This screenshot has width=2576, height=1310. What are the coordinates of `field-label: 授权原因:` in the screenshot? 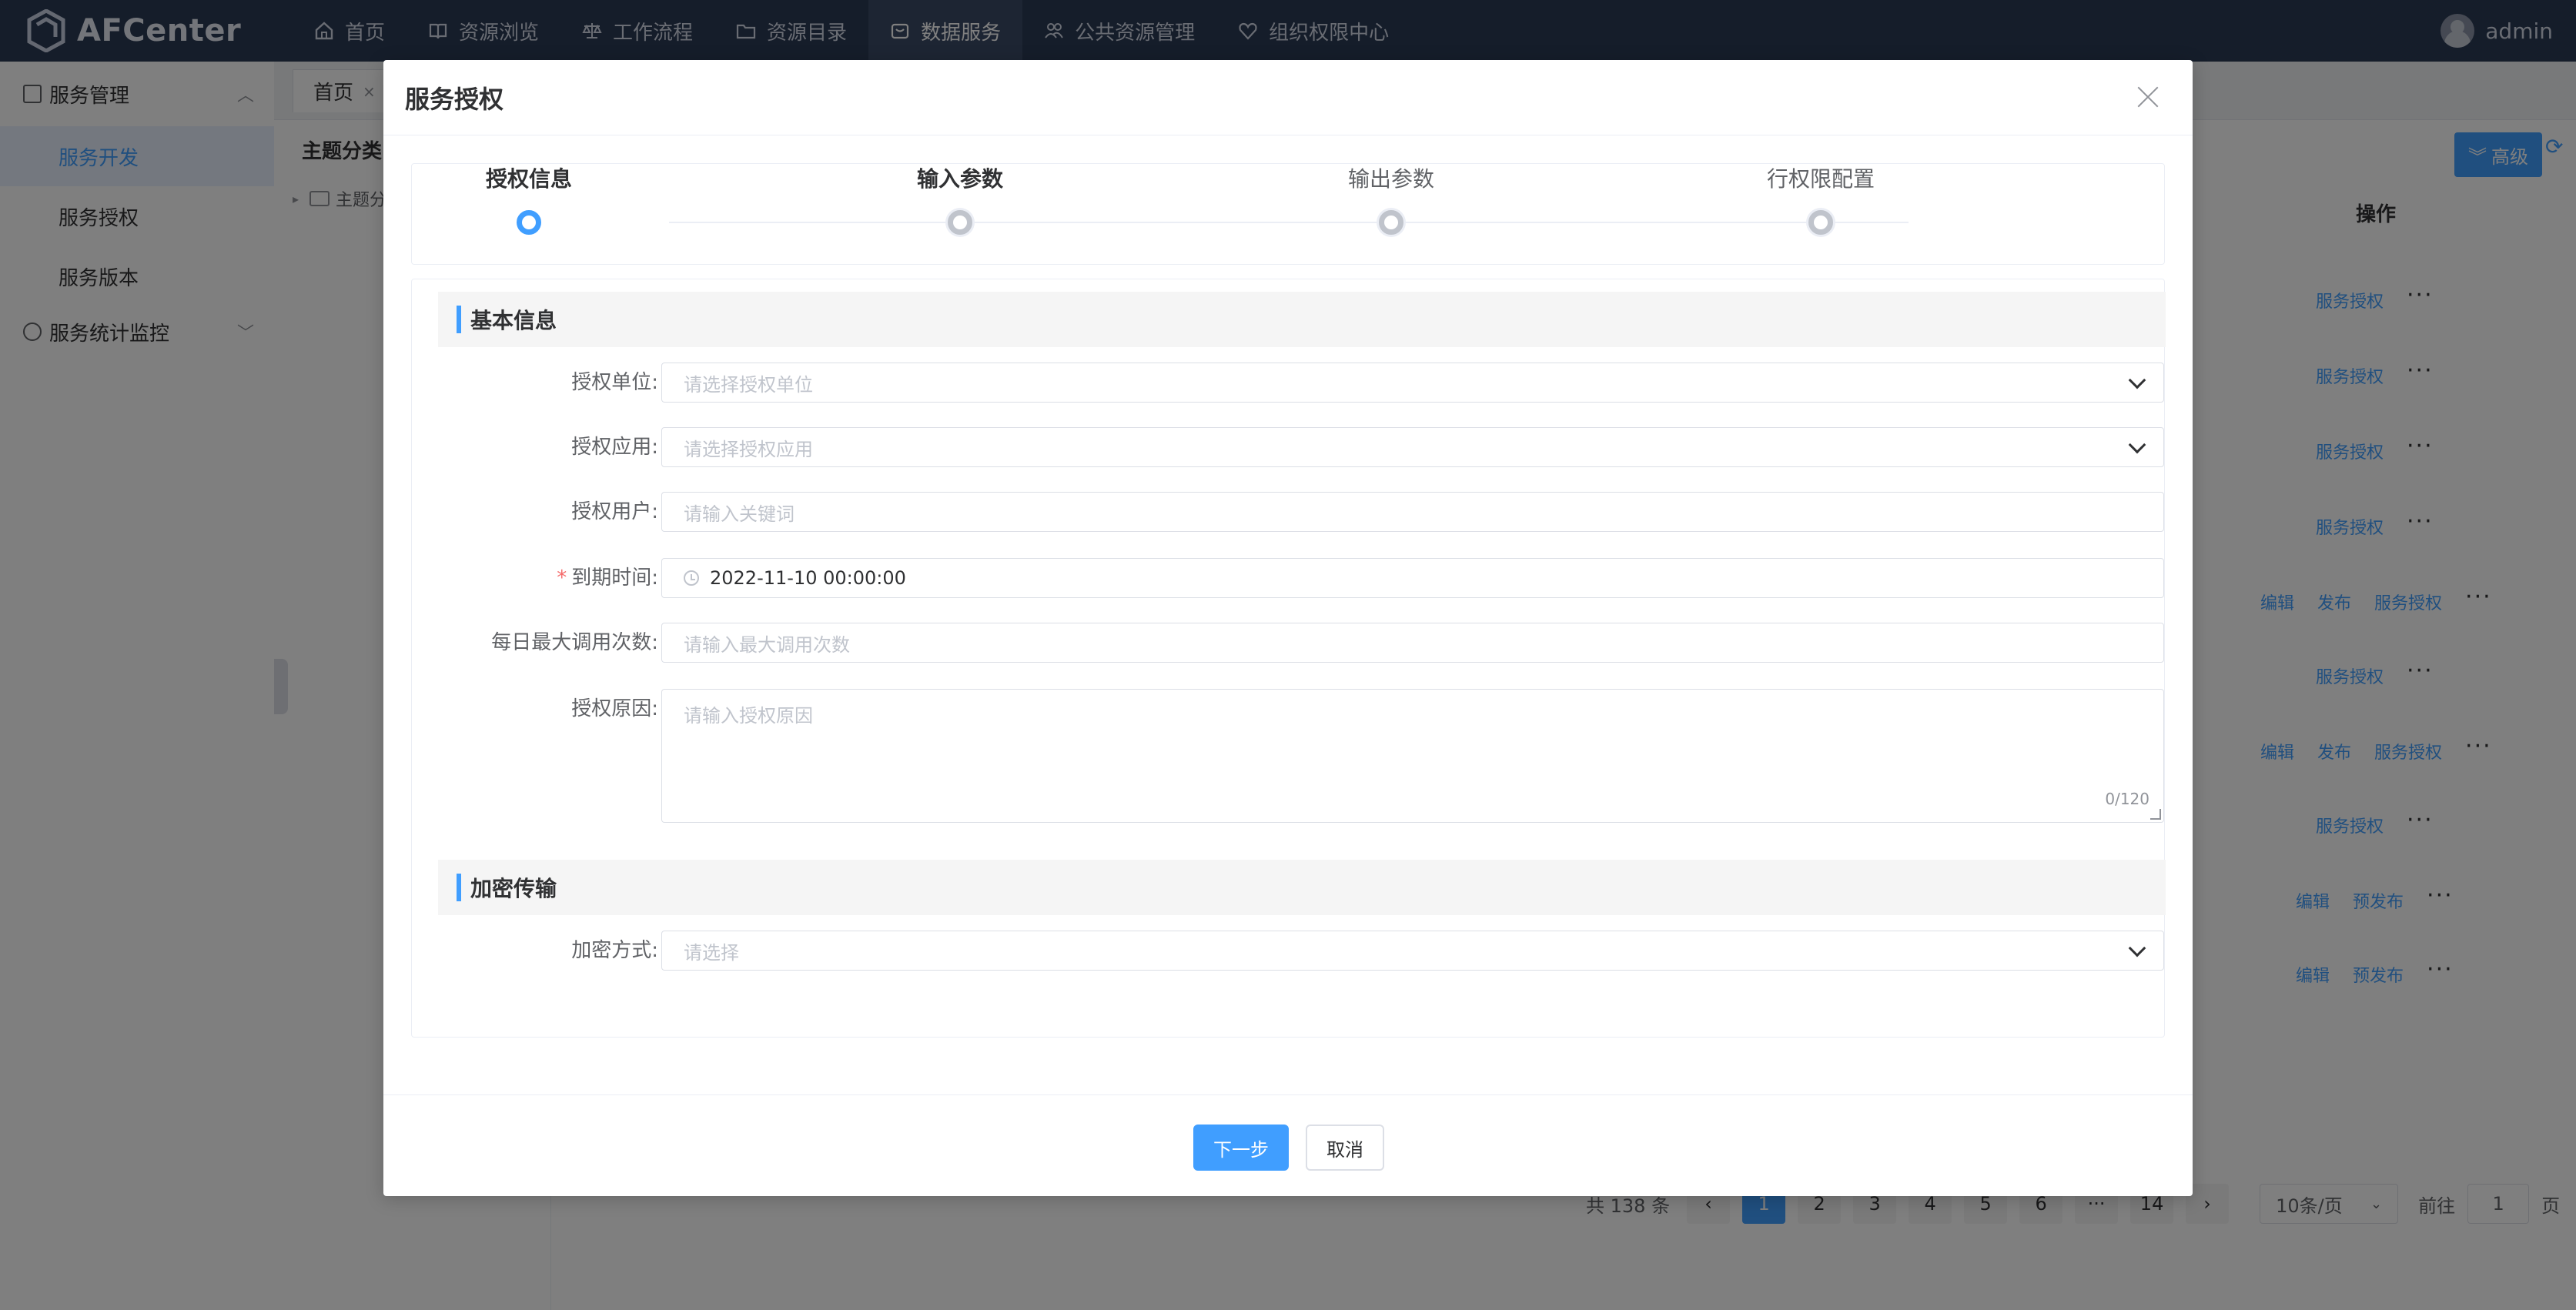 It's located at (615, 708).